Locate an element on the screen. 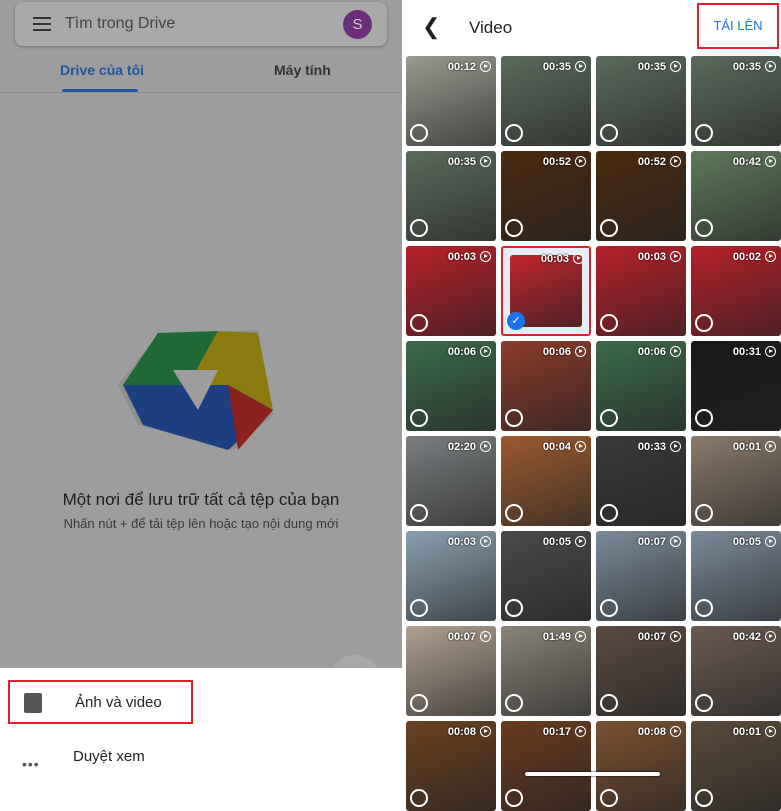 The height and width of the screenshot is (811, 781). video-thumbnail: 00:03 ✓ is located at coordinates (546, 291).